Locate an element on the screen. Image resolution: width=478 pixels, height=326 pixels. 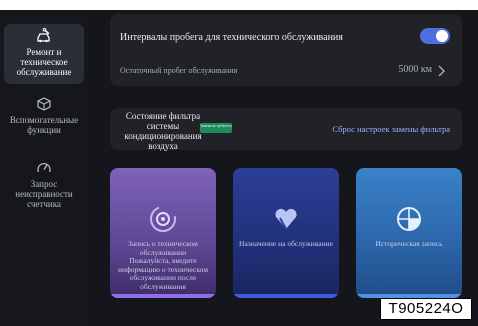
service-interval-toggle is located at coordinates (435, 36).